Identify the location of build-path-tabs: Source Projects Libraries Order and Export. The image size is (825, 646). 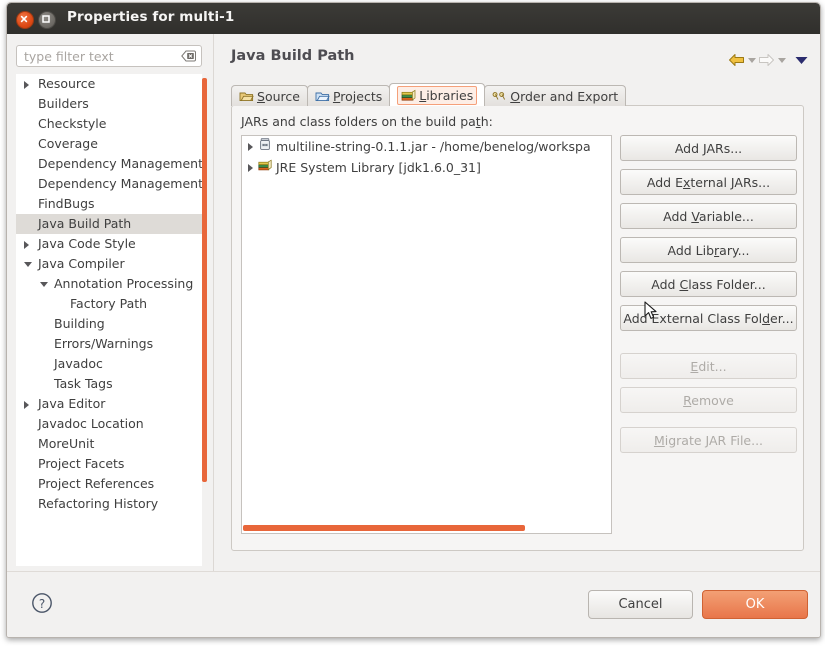
(429, 94).